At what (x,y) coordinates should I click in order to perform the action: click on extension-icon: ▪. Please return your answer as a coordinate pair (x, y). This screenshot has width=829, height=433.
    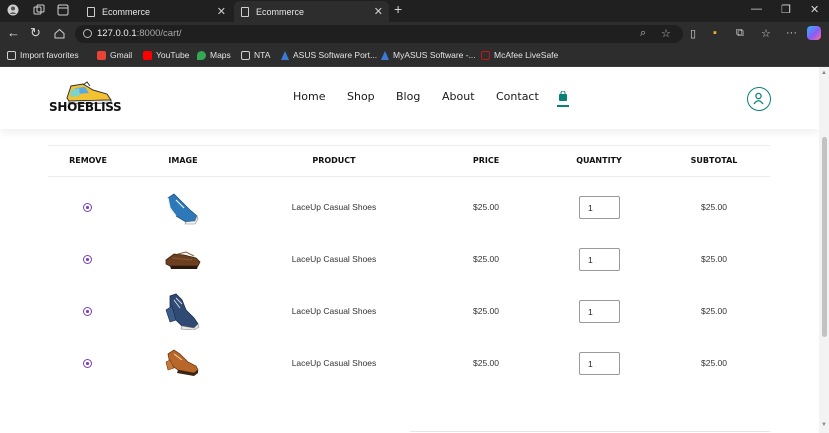
    Looking at the image, I should click on (715, 33).